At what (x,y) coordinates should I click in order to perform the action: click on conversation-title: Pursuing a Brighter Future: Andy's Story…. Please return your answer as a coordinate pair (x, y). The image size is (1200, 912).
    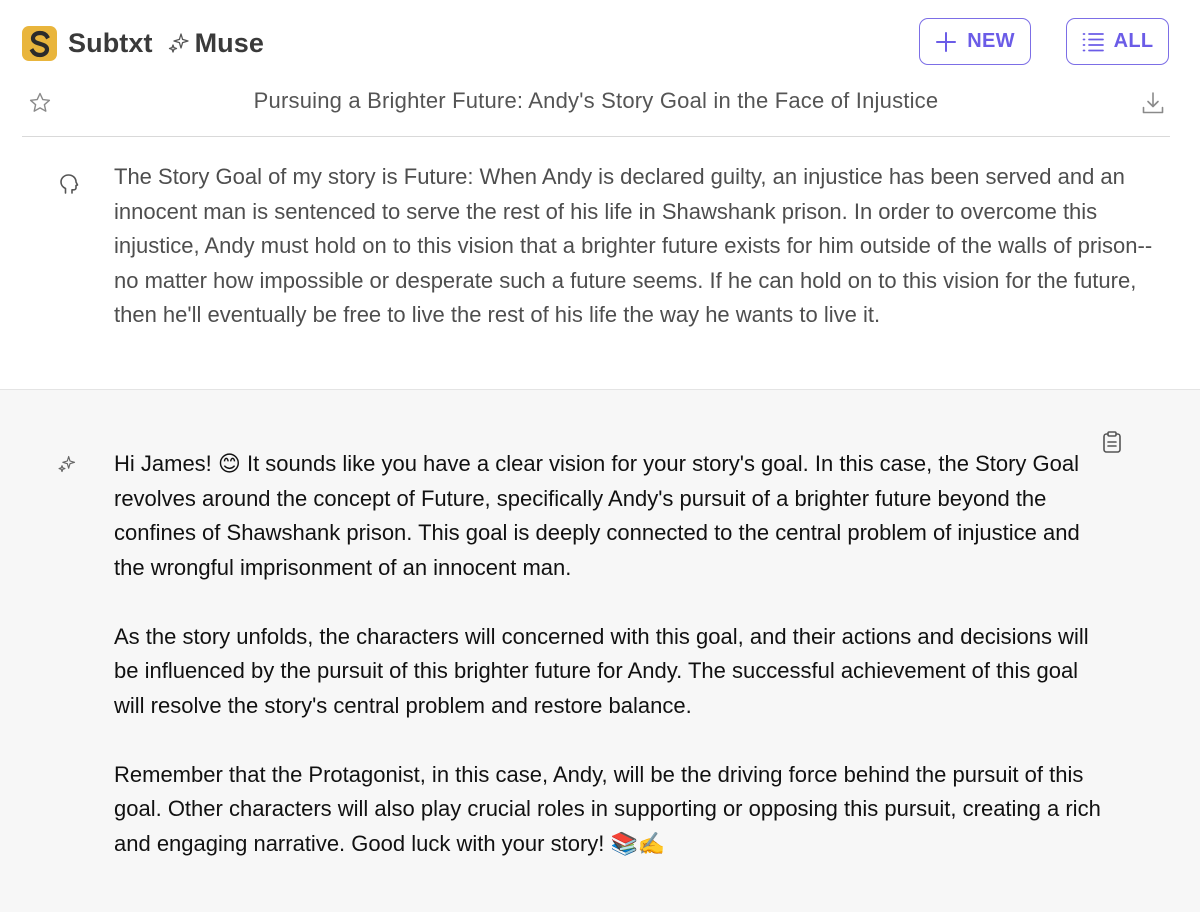
    Looking at the image, I should click on (596, 100).